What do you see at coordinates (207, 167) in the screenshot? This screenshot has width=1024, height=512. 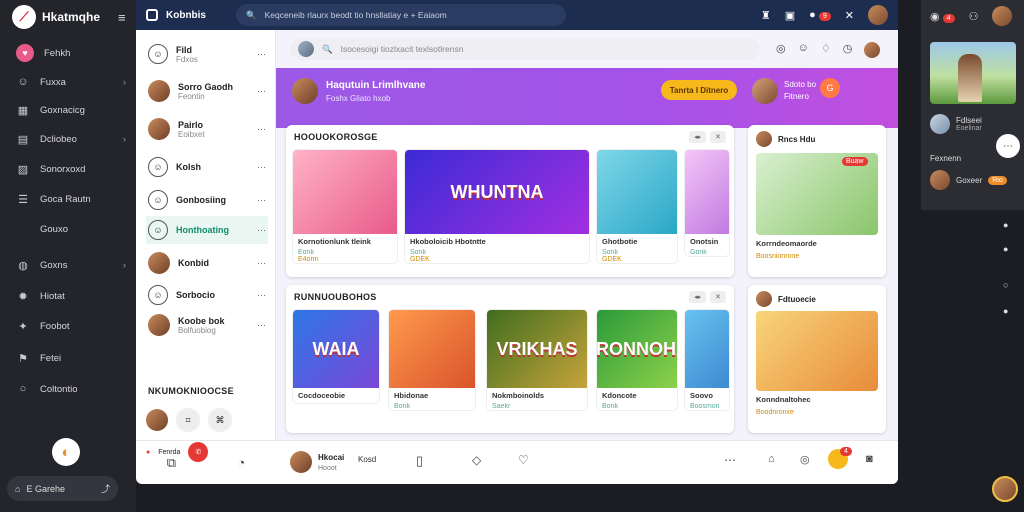 I see `chat-row-3: ☺ Kolsh ⋯` at bounding box center [207, 167].